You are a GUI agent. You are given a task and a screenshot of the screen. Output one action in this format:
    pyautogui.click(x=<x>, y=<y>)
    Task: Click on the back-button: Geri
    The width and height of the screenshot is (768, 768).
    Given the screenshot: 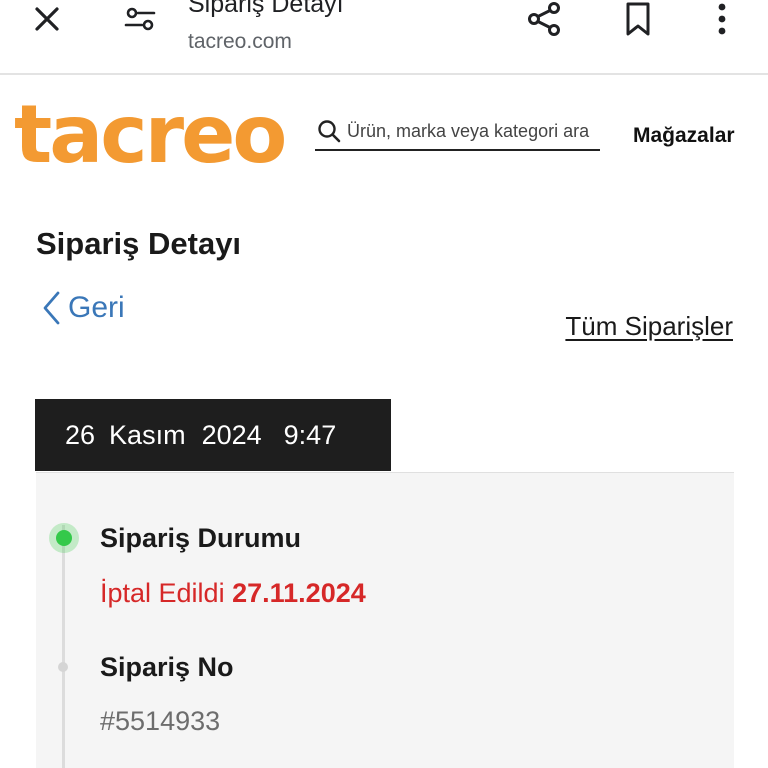 What is the action you would take?
    pyautogui.click(x=82, y=308)
    